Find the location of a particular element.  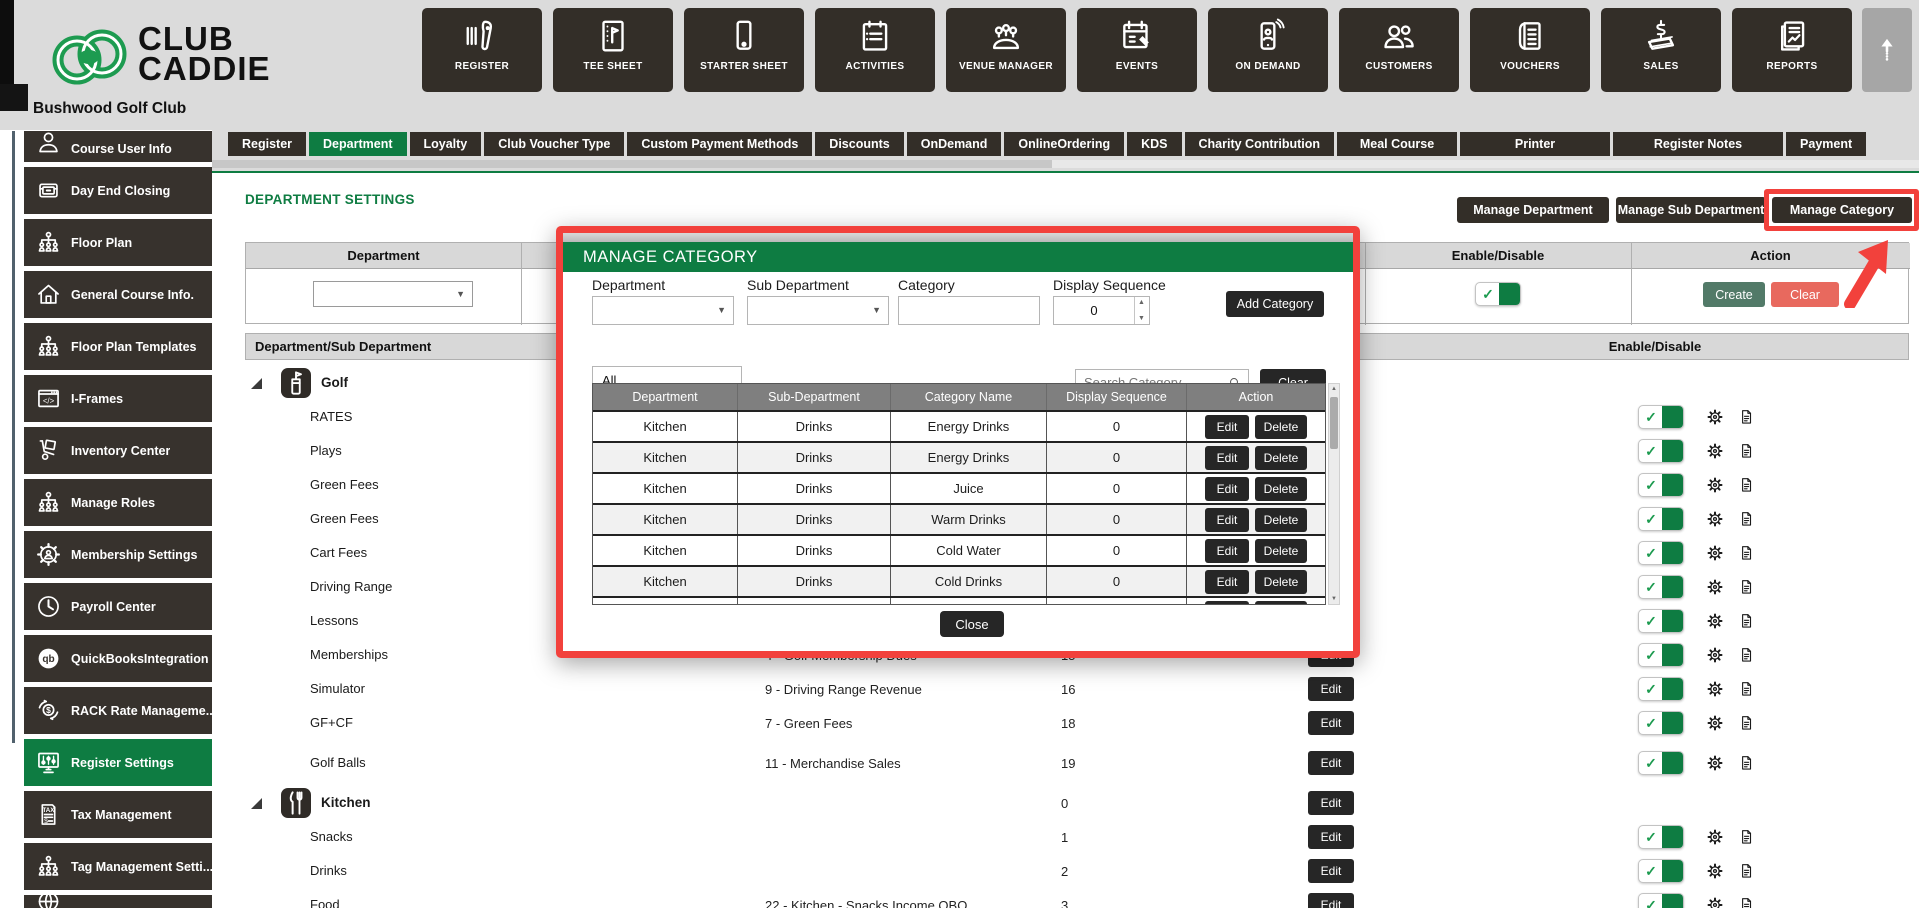

settings-tab: OnDemand is located at coordinates (954, 144).